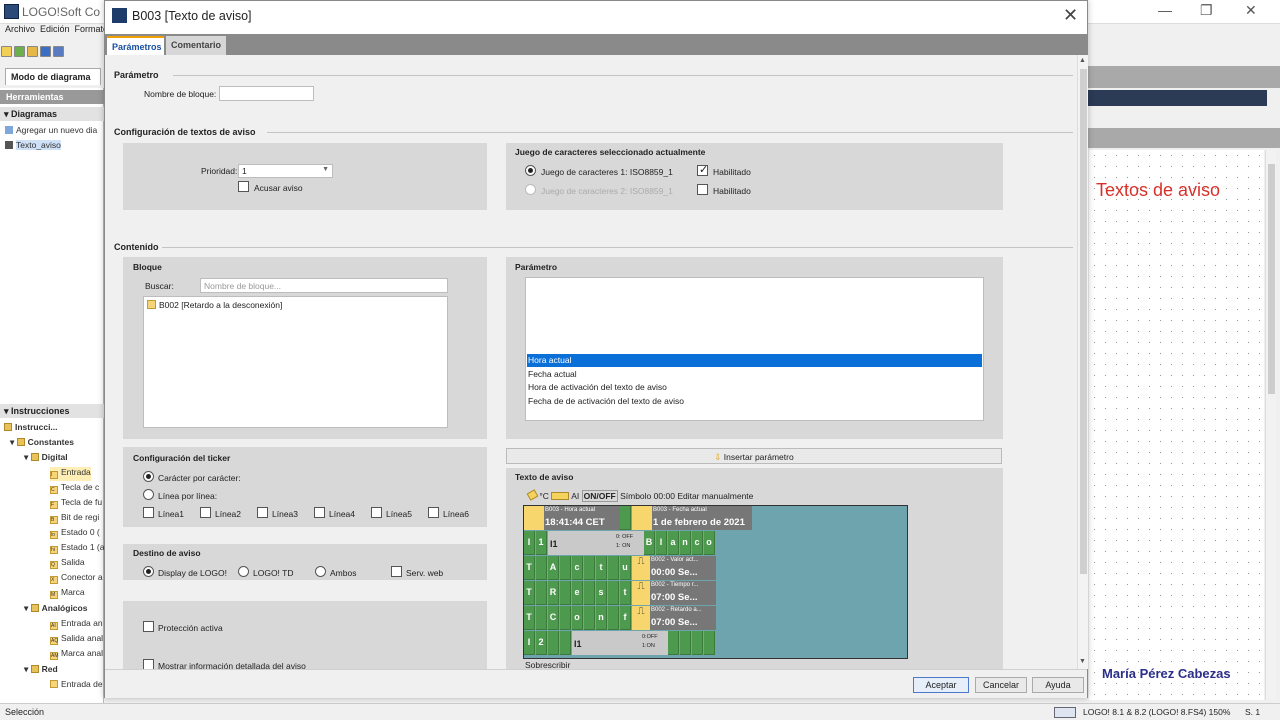 Image resolution: width=1280 pixels, height=720 pixels. I want to click on display-char: t, so click(625, 593).